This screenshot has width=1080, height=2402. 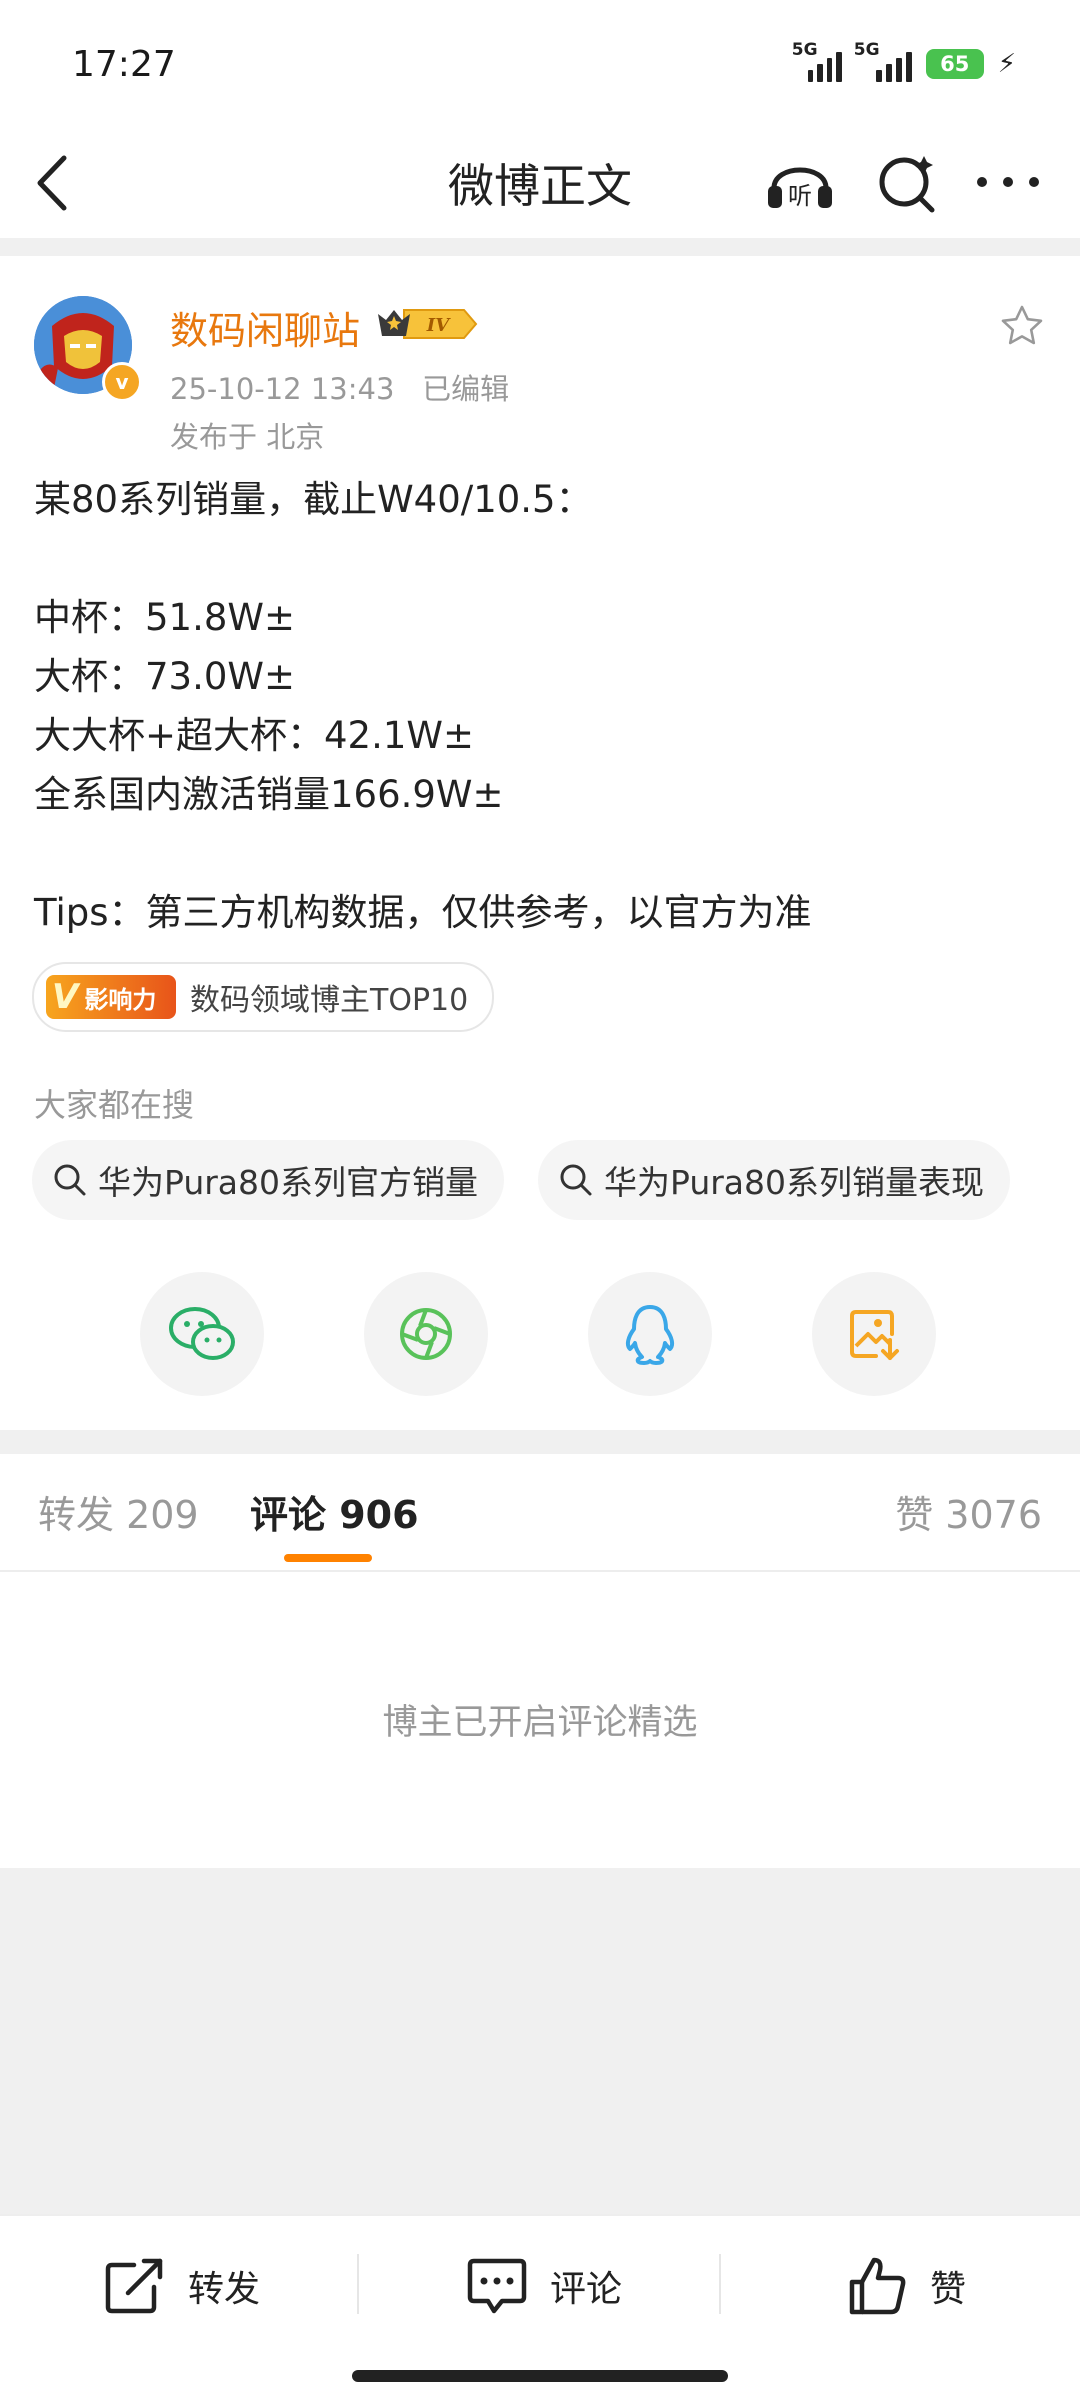 I want to click on comment-selection-note: 博主已开启评论精选, so click(x=540, y=1723).